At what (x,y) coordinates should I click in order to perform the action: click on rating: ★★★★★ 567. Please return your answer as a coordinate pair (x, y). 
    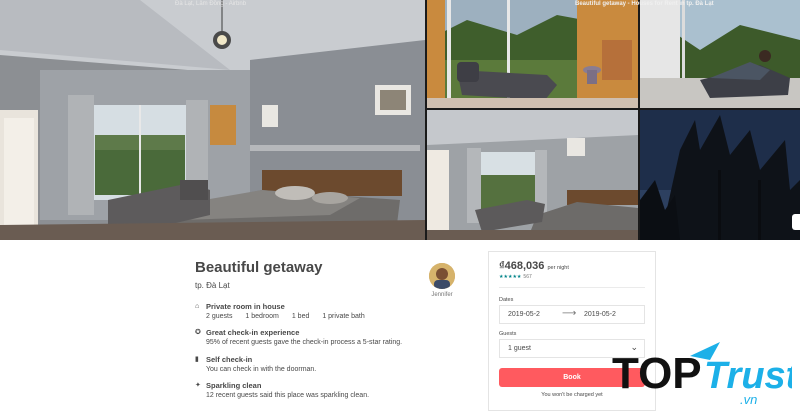
    Looking at the image, I should click on (515, 277).